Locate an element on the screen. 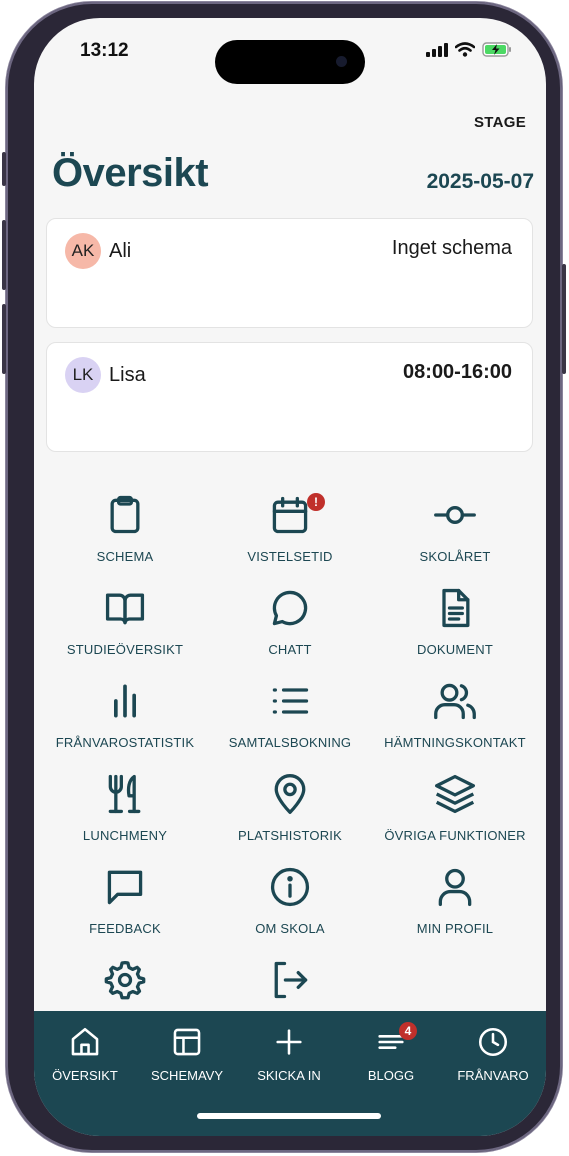  tab-schemavy: SCHEMAVY is located at coordinates (187, 1060).